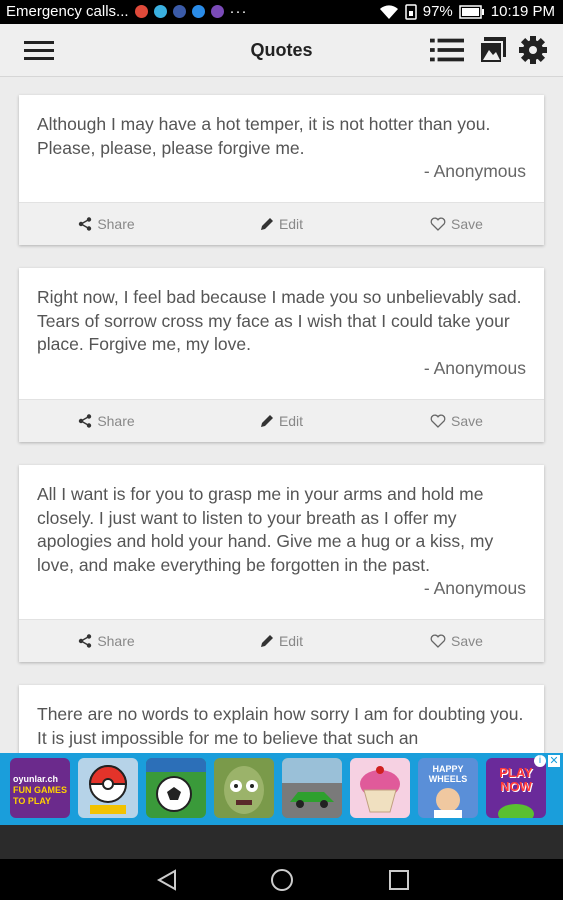 The height and width of the screenshot is (900, 563). Describe the element at coordinates (40, 788) in the screenshot. I see `ad-tile: oyunlar.ch FUN GAMES TO PLAY` at that location.